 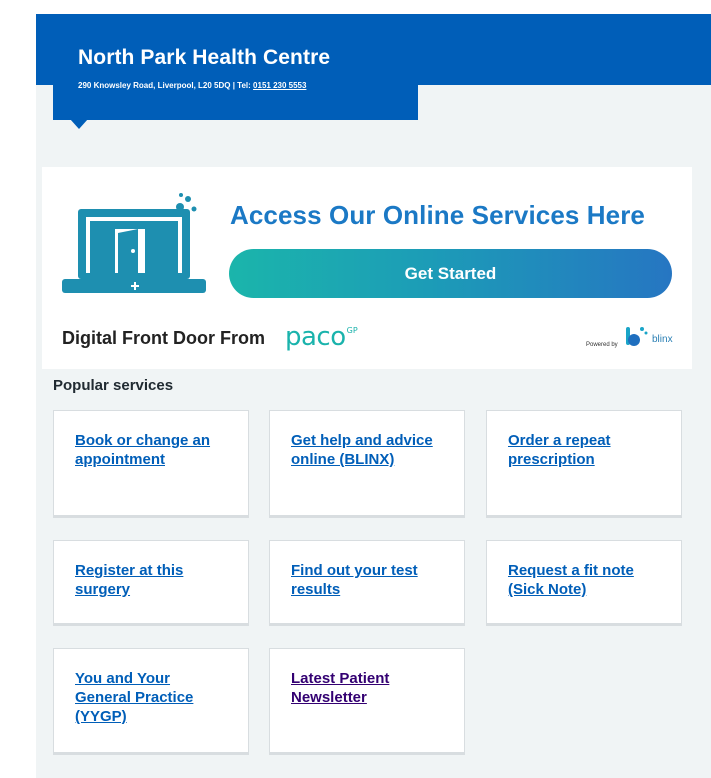 I want to click on service-card-test-results: Find out your test results, so click(x=367, y=583).